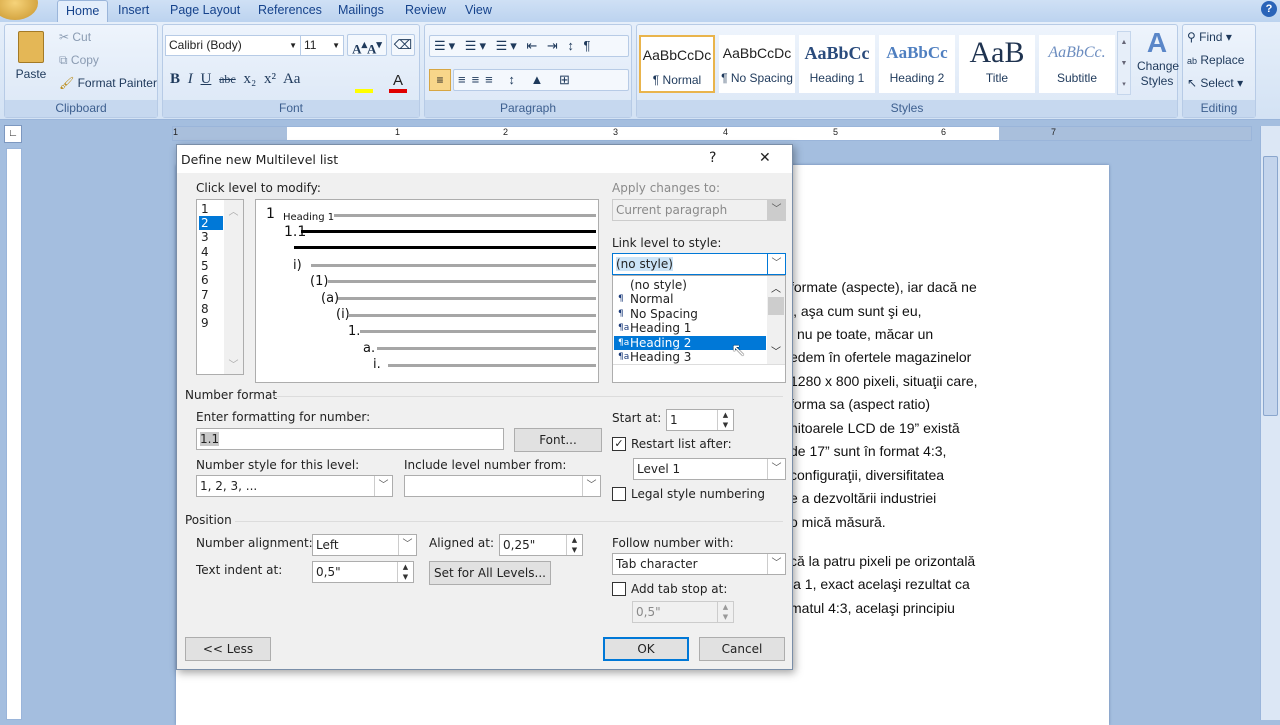 This screenshot has width=1280, height=725. I want to click on tab-insert: Insert, so click(133, 11).